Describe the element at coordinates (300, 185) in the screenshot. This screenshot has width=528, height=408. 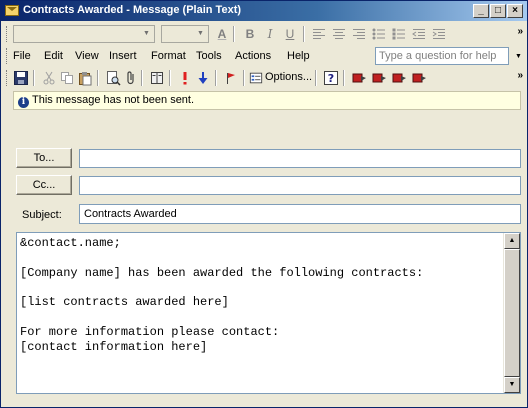
I see `cc-field` at that location.